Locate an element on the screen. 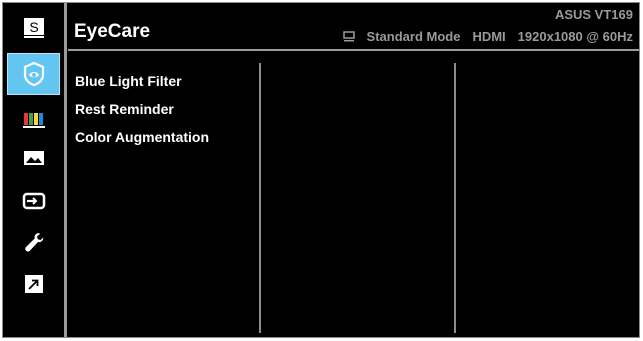  sidebar: S is located at coordinates (33, 170).